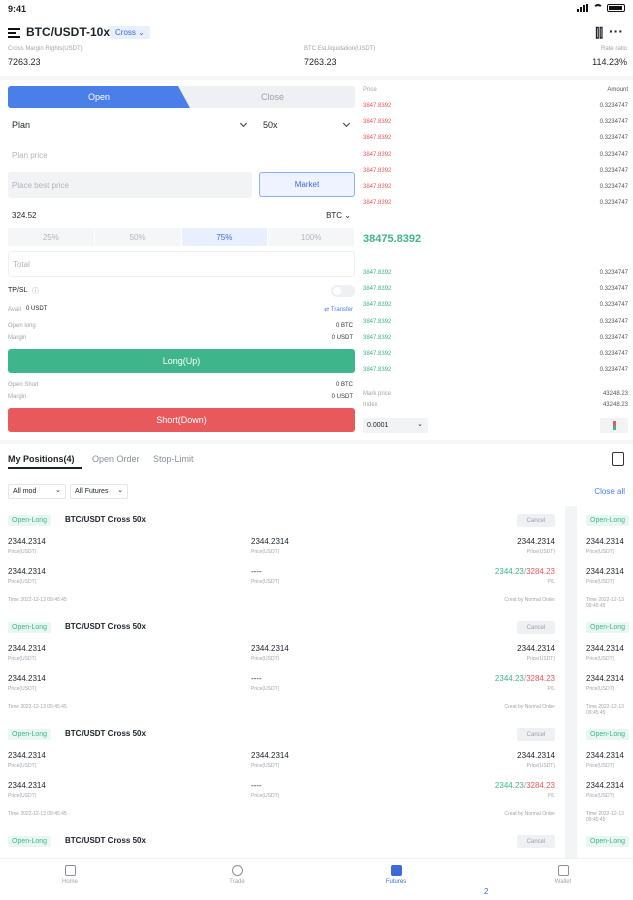  Describe the element at coordinates (316, 33) in the screenshot. I see `header: BTC/USDT-10x Cross ⌄ ⫿⫿ ···` at that location.